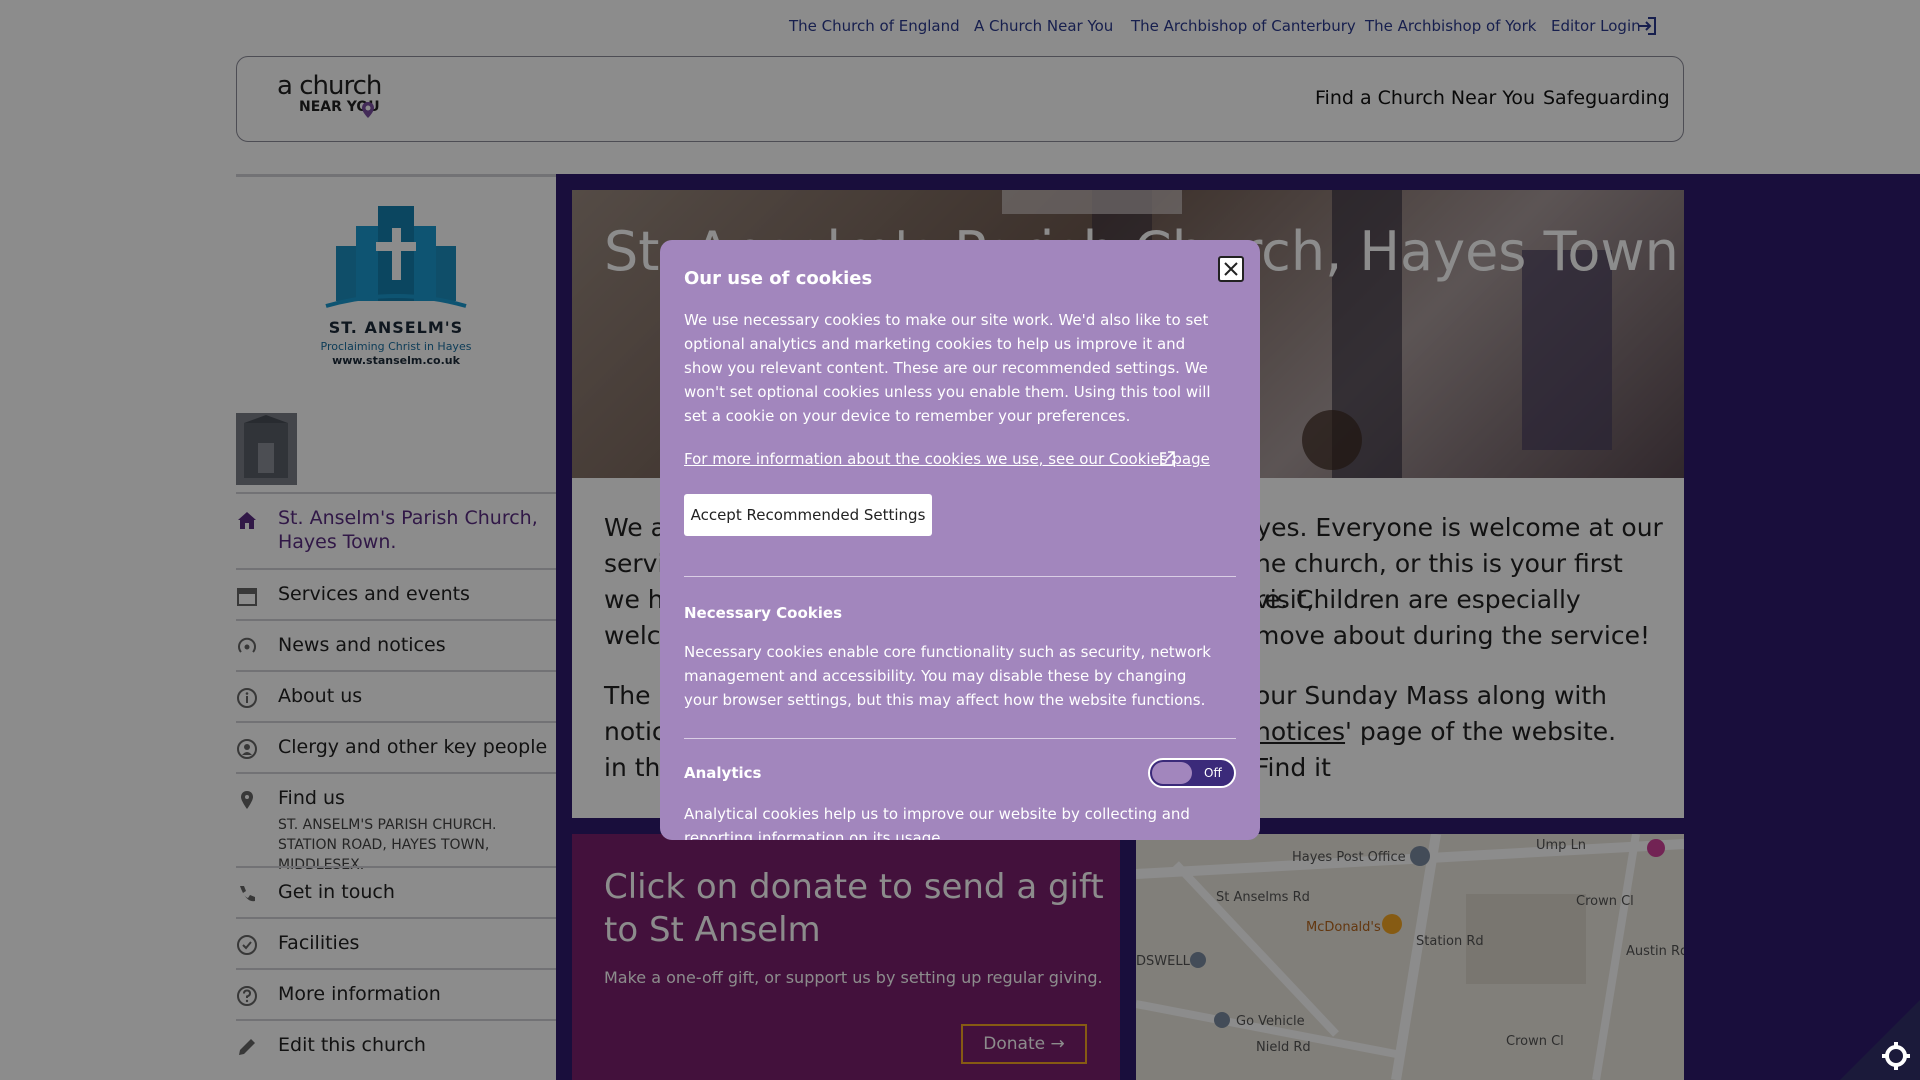 The image size is (1920, 1080). I want to click on analytics-title: Analytics, so click(723, 773).